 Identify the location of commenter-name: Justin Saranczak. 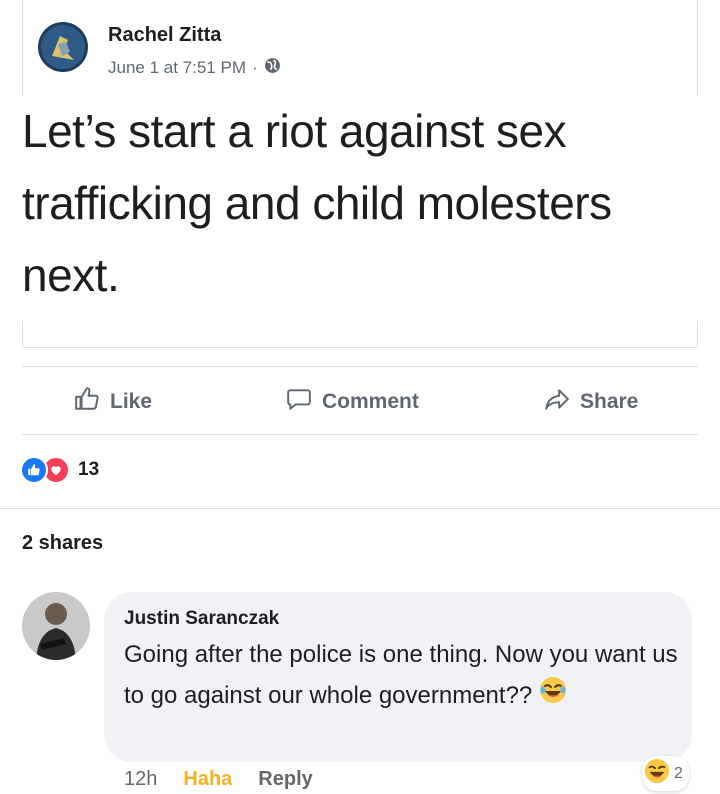
(201, 619).